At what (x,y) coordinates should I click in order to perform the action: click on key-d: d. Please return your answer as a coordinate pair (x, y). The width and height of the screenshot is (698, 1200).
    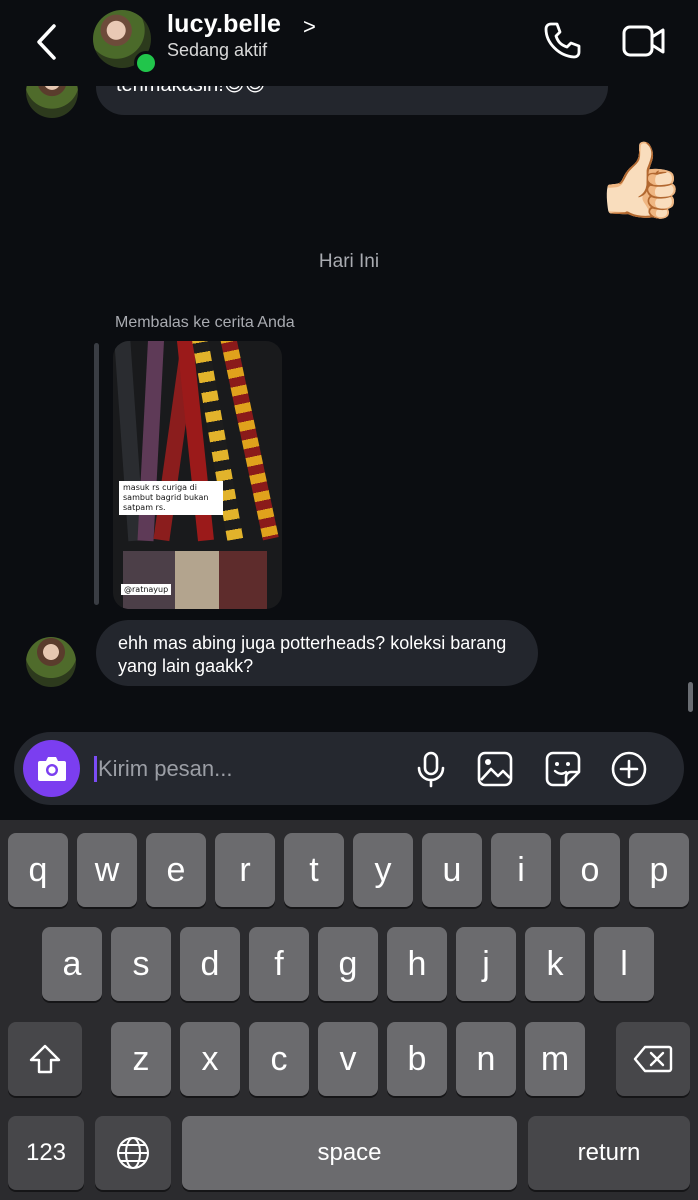
    Looking at the image, I should click on (210, 964).